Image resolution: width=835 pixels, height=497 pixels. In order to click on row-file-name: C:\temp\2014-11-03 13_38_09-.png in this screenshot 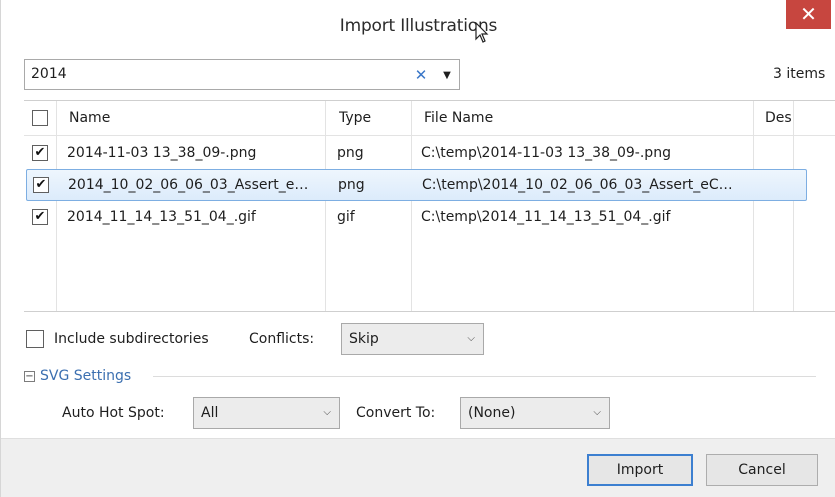, I will do `click(546, 153)`.